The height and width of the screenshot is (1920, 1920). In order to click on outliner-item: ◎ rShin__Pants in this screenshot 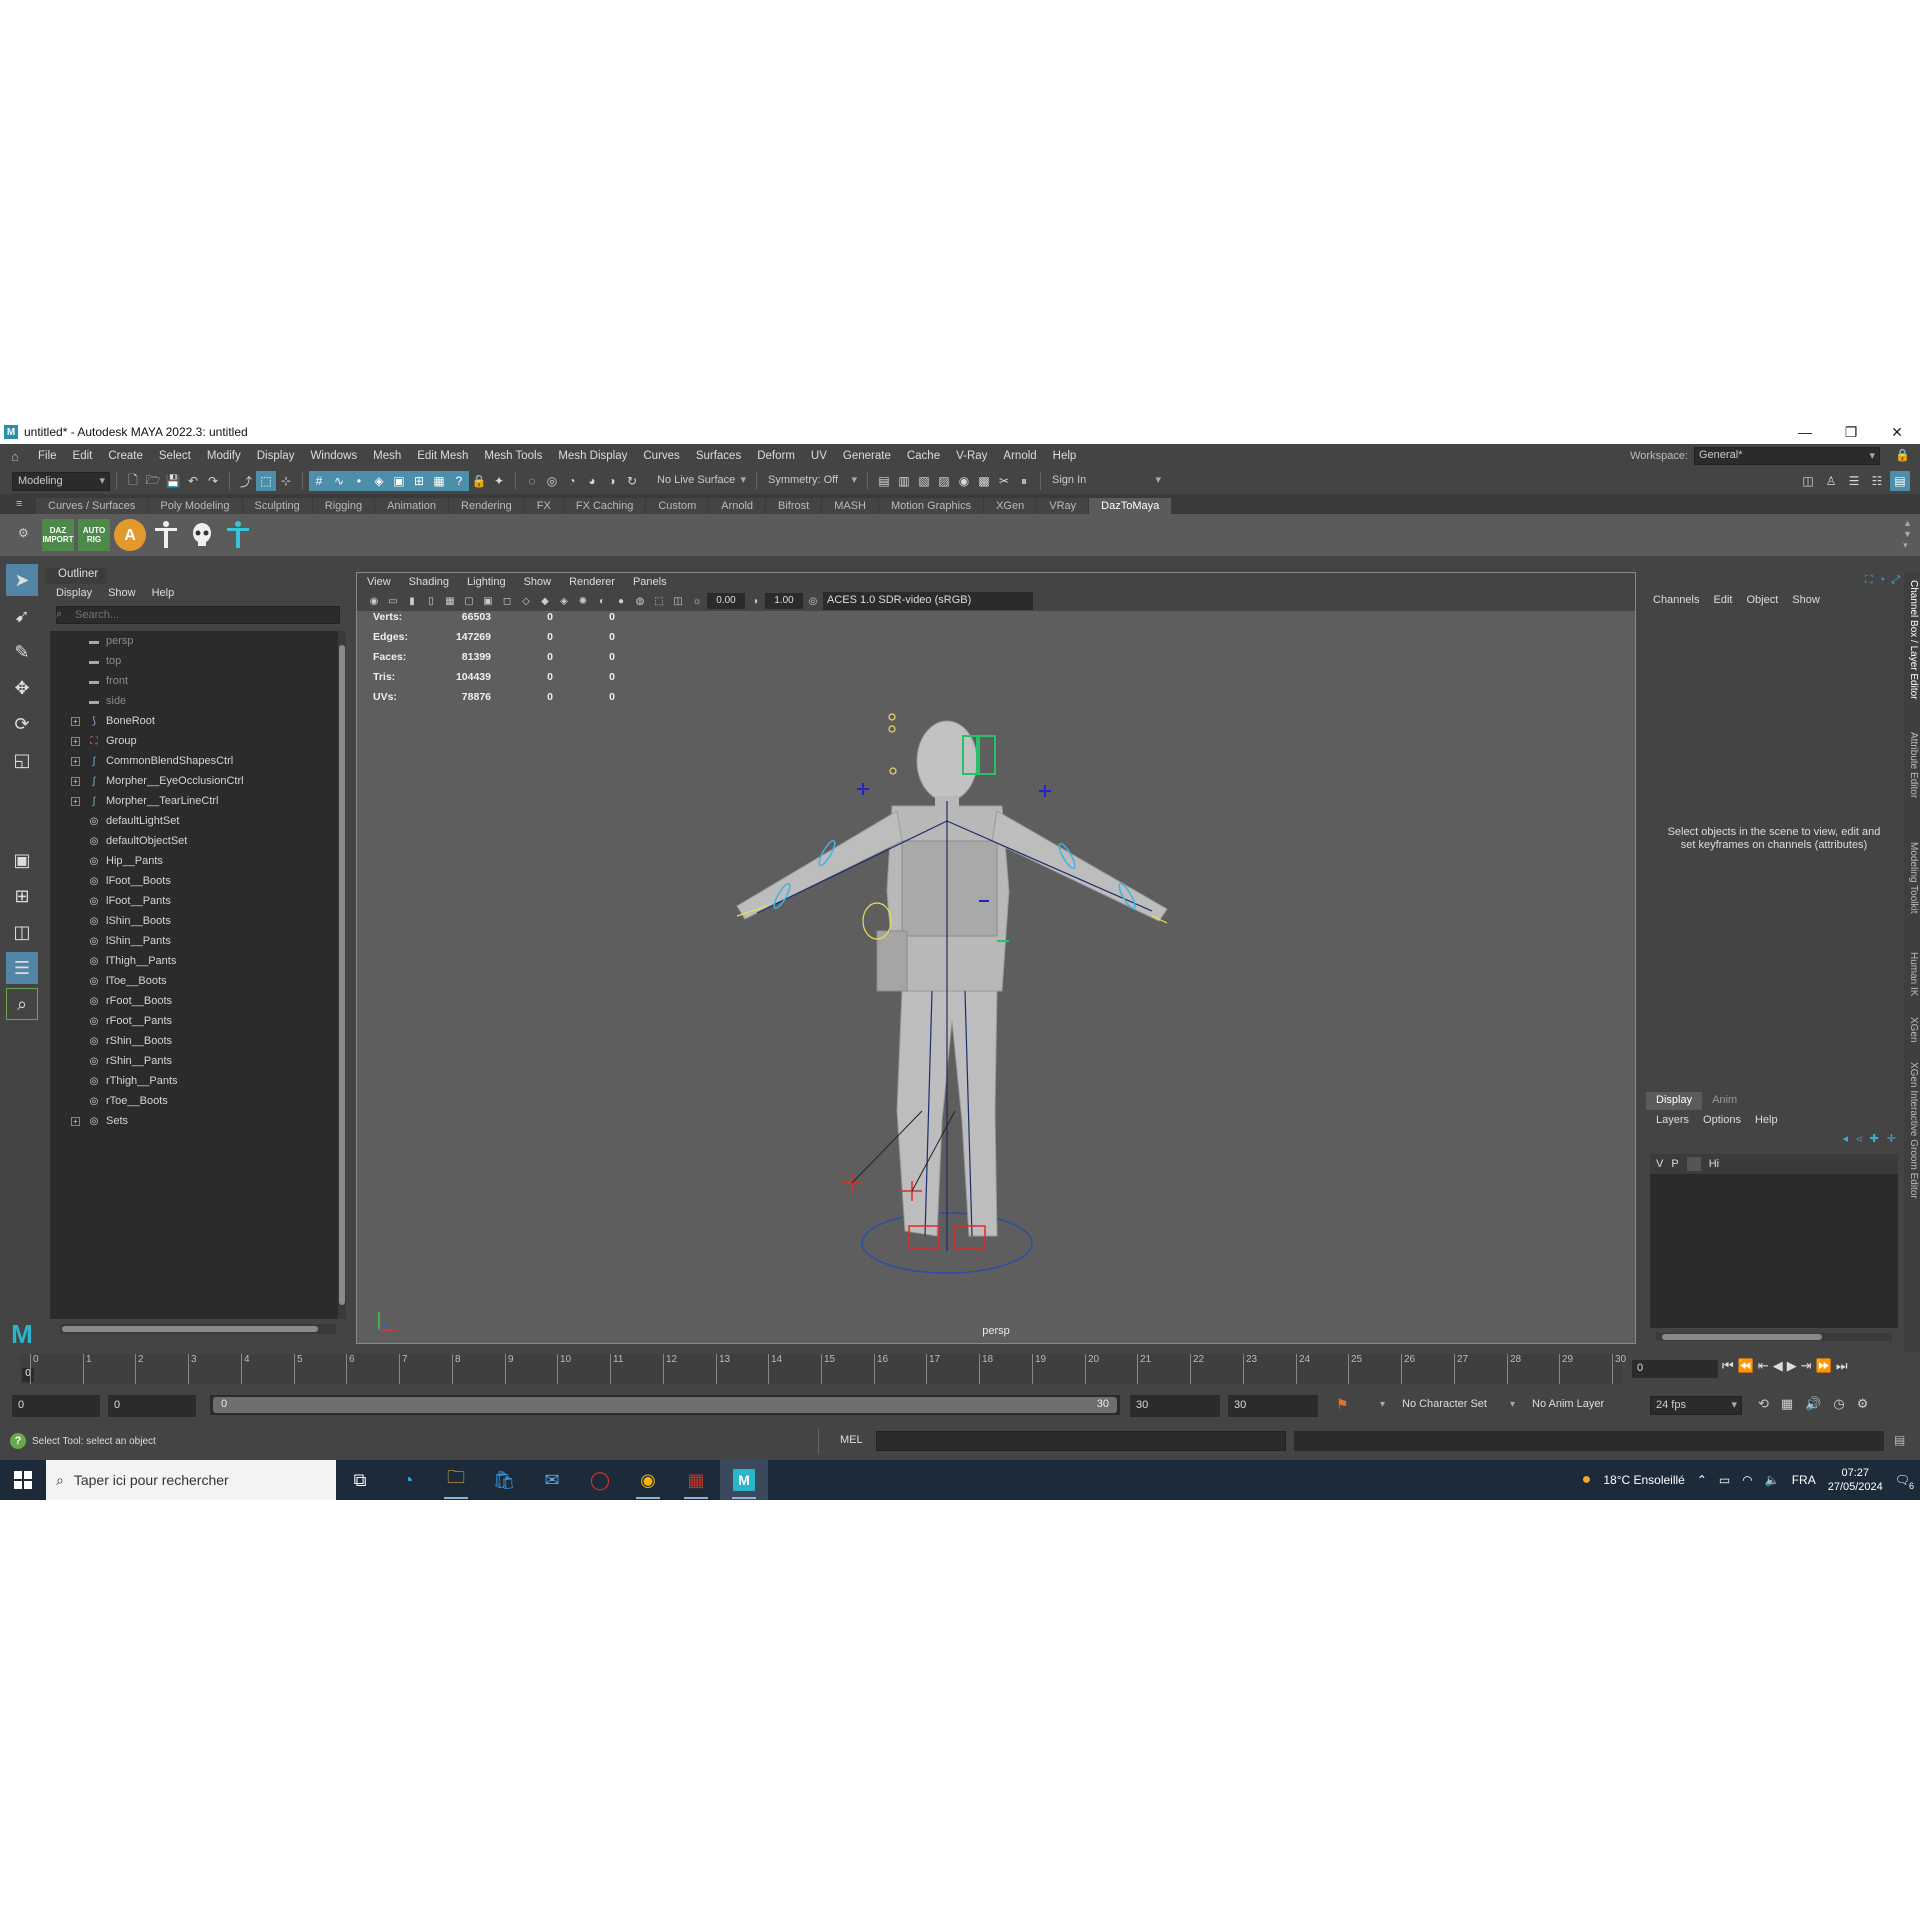, I will do `click(194, 1061)`.